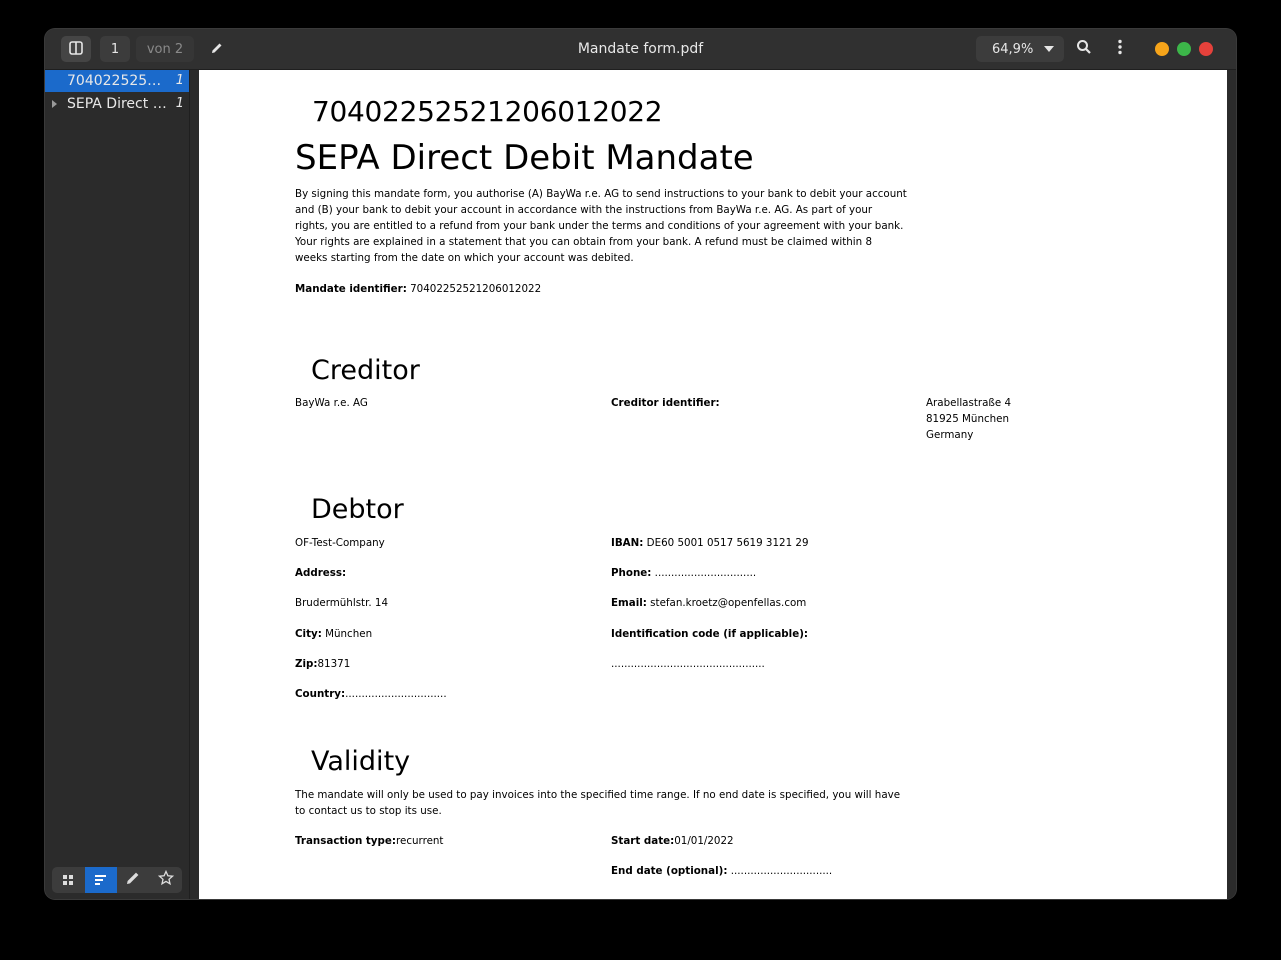 The height and width of the screenshot is (960, 1281). What do you see at coordinates (334, 634) in the screenshot?
I see `debtor-city: City: München` at bounding box center [334, 634].